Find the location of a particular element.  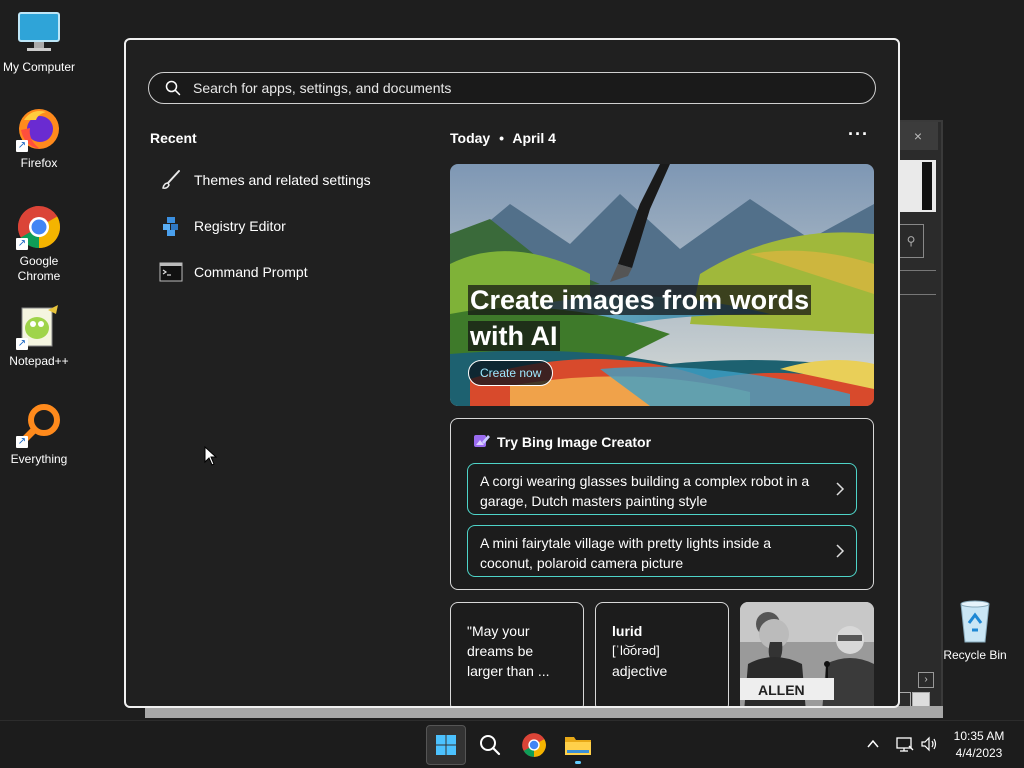

bing-card-title: Try Bing Image Creator is located at coordinates (562, 442).